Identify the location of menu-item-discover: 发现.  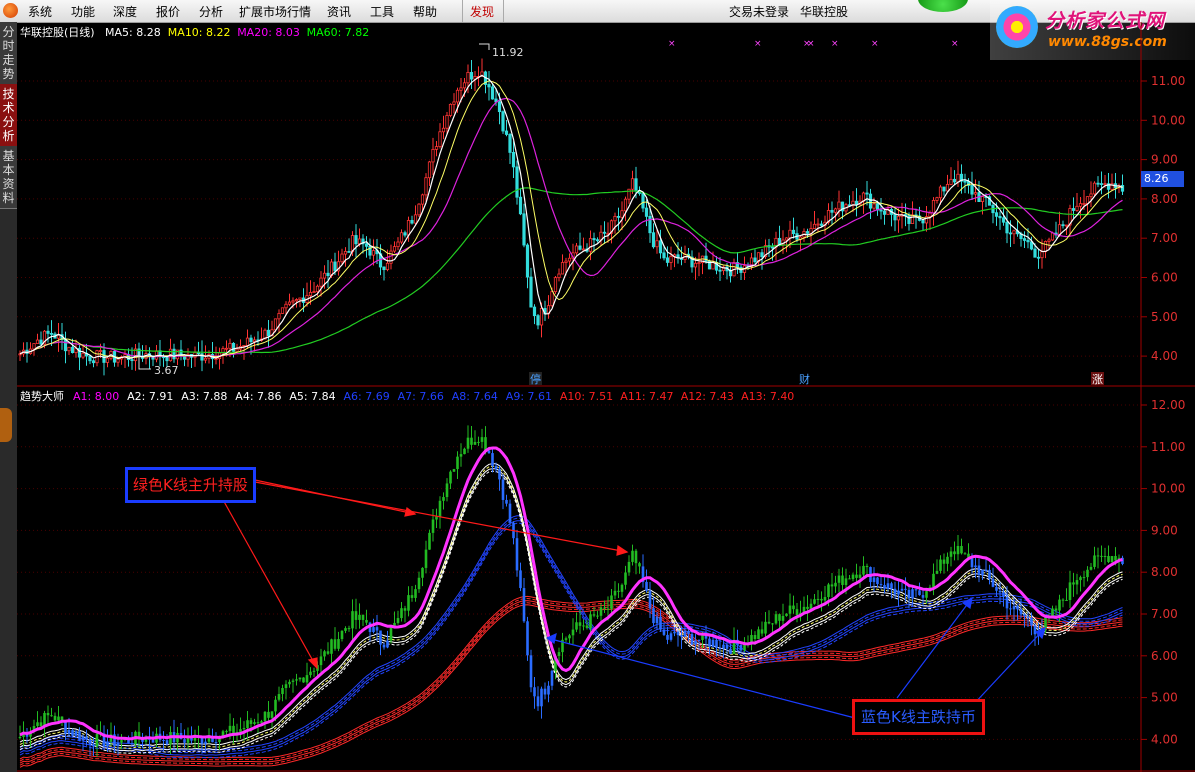
(482, 11).